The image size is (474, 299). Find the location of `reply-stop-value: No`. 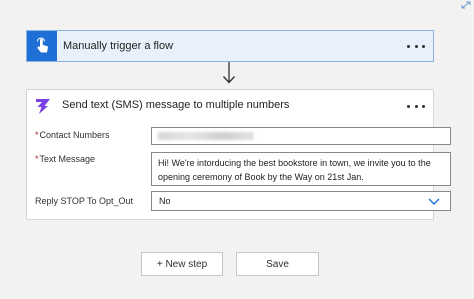

reply-stop-value: No is located at coordinates (165, 201).